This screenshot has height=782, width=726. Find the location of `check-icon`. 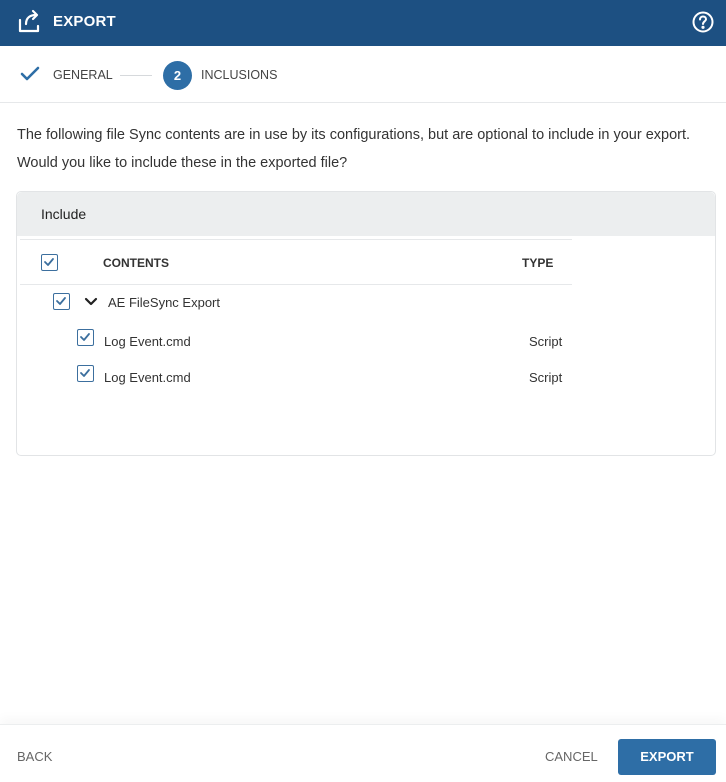

check-icon is located at coordinates (30, 73).